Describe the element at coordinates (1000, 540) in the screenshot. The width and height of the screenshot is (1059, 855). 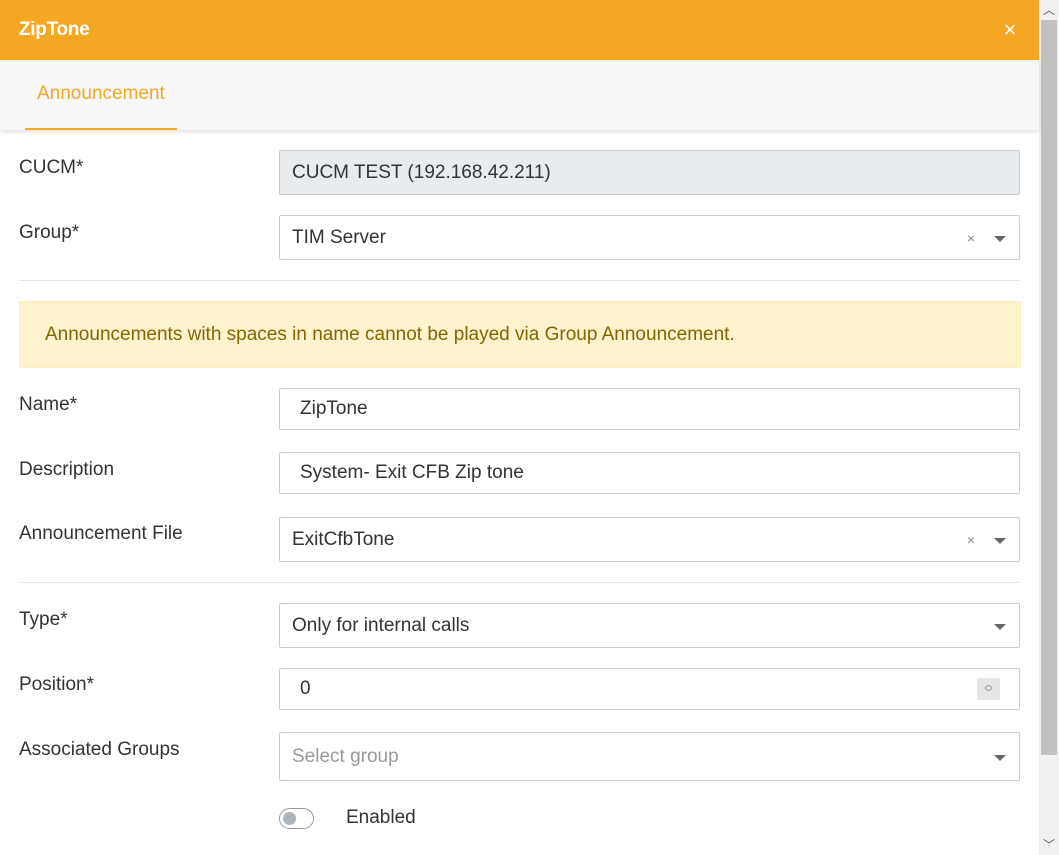
I see `announcement-file-chevron-down-icon` at that location.